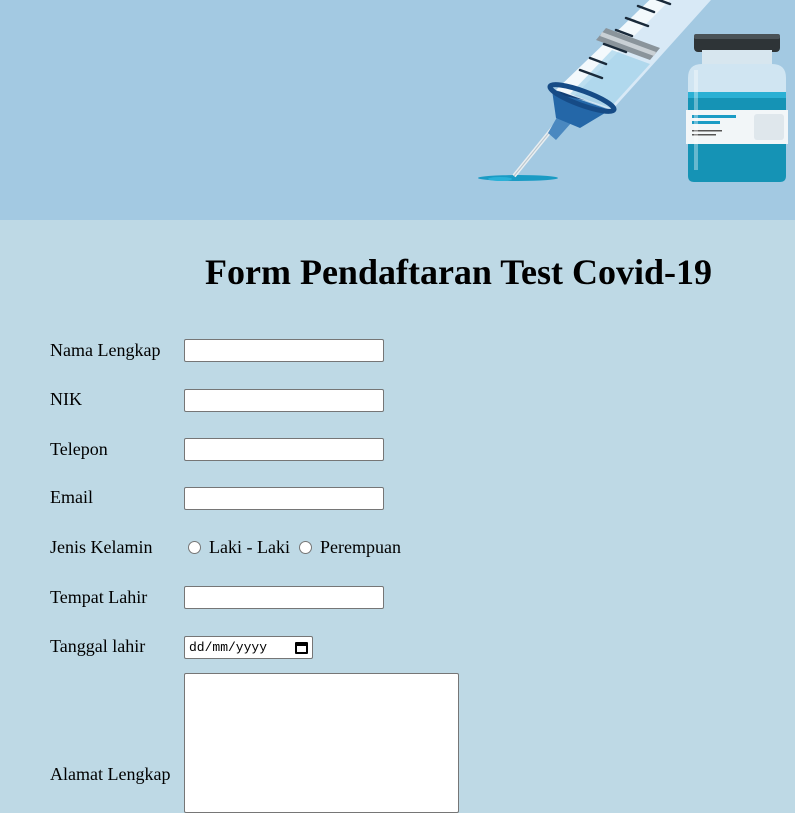 This screenshot has height=813, width=795. What do you see at coordinates (737, 108) in the screenshot?
I see `vaccine-vial-icon` at bounding box center [737, 108].